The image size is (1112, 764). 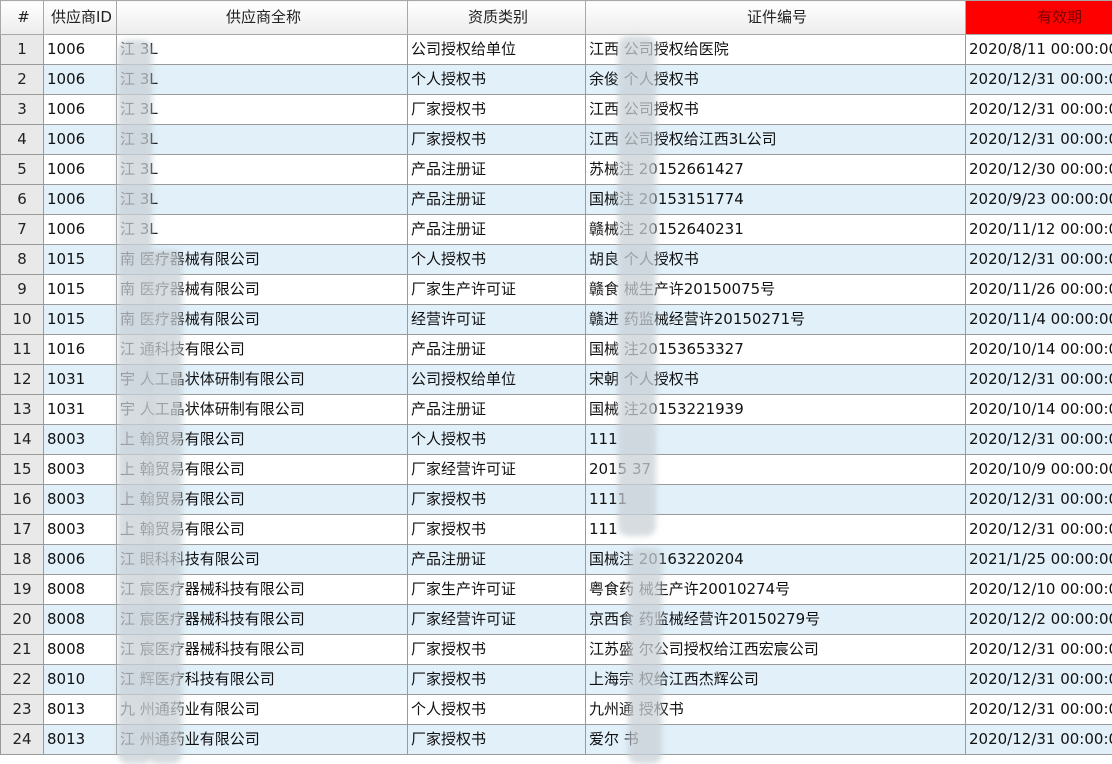 I want to click on cell-row-number: 14, so click(x=22, y=439).